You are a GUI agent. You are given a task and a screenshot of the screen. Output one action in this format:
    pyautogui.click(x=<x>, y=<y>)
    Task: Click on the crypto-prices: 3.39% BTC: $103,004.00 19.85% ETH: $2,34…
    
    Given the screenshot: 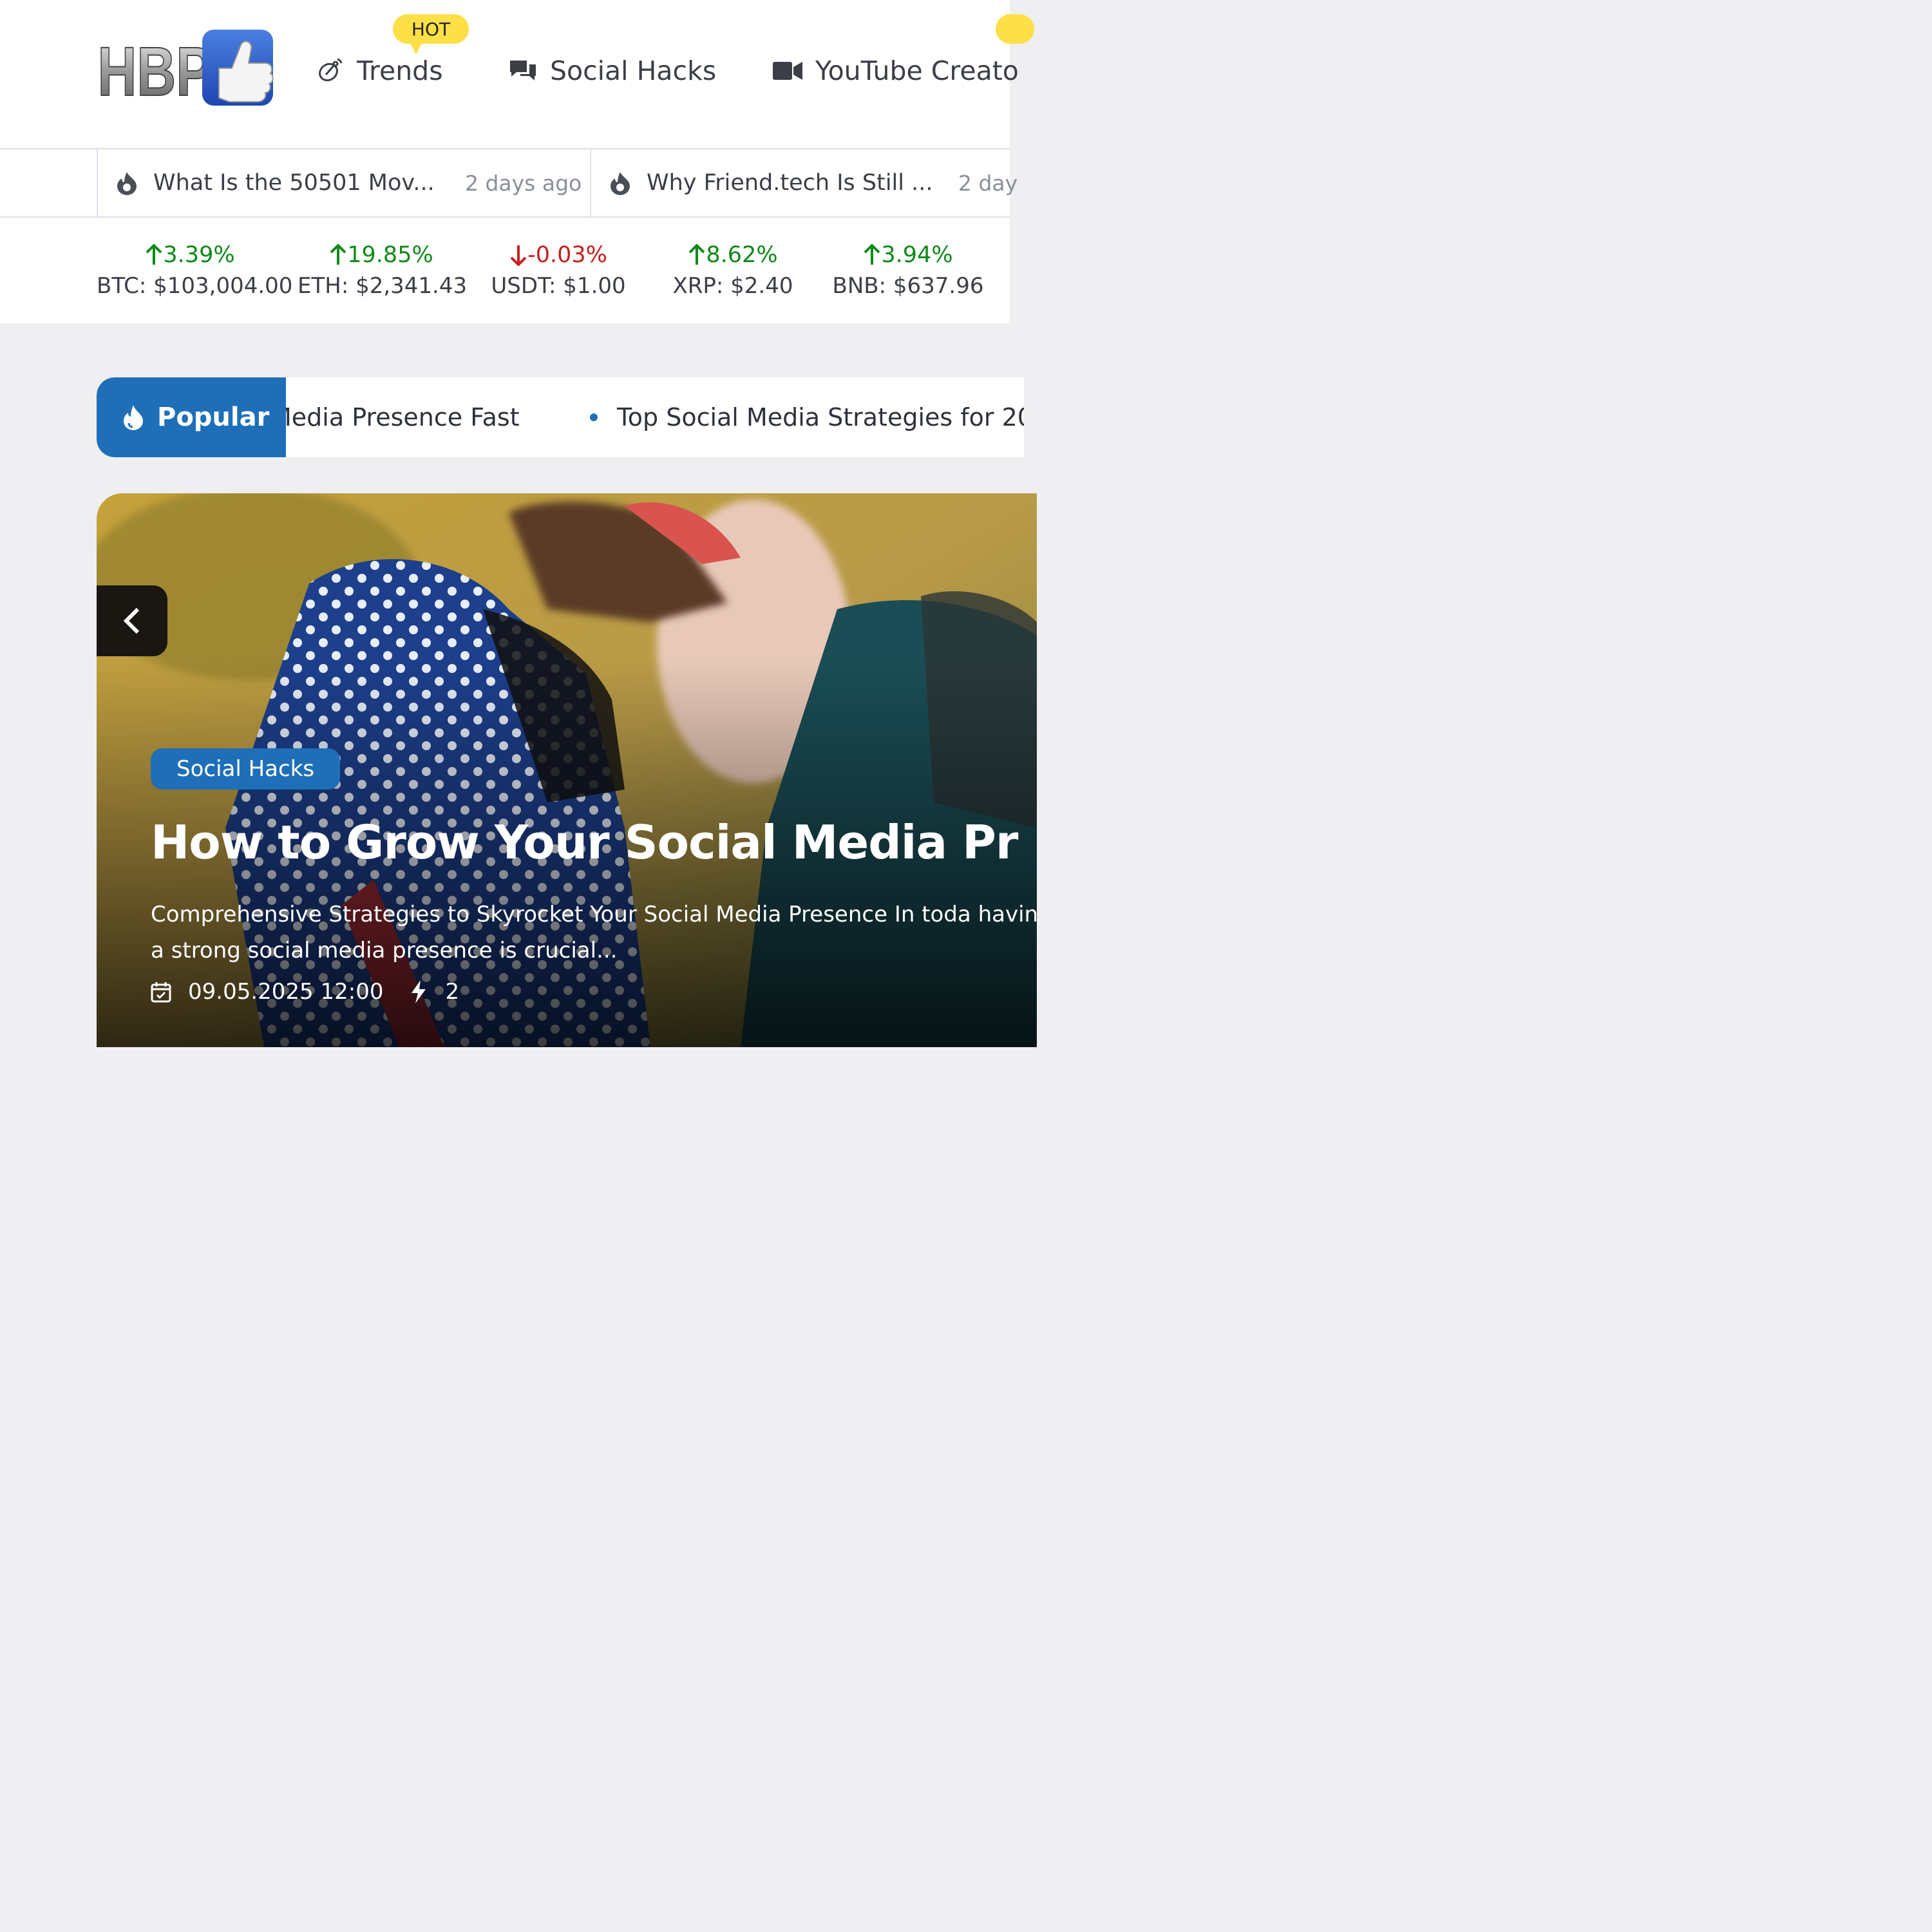 What is the action you would take?
    pyautogui.click(x=505, y=270)
    